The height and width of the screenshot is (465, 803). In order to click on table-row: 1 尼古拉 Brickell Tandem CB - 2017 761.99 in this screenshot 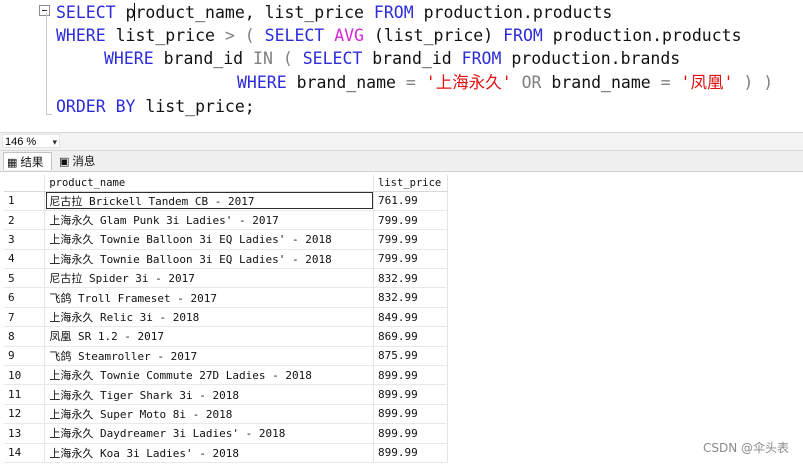, I will do `click(226, 201)`.